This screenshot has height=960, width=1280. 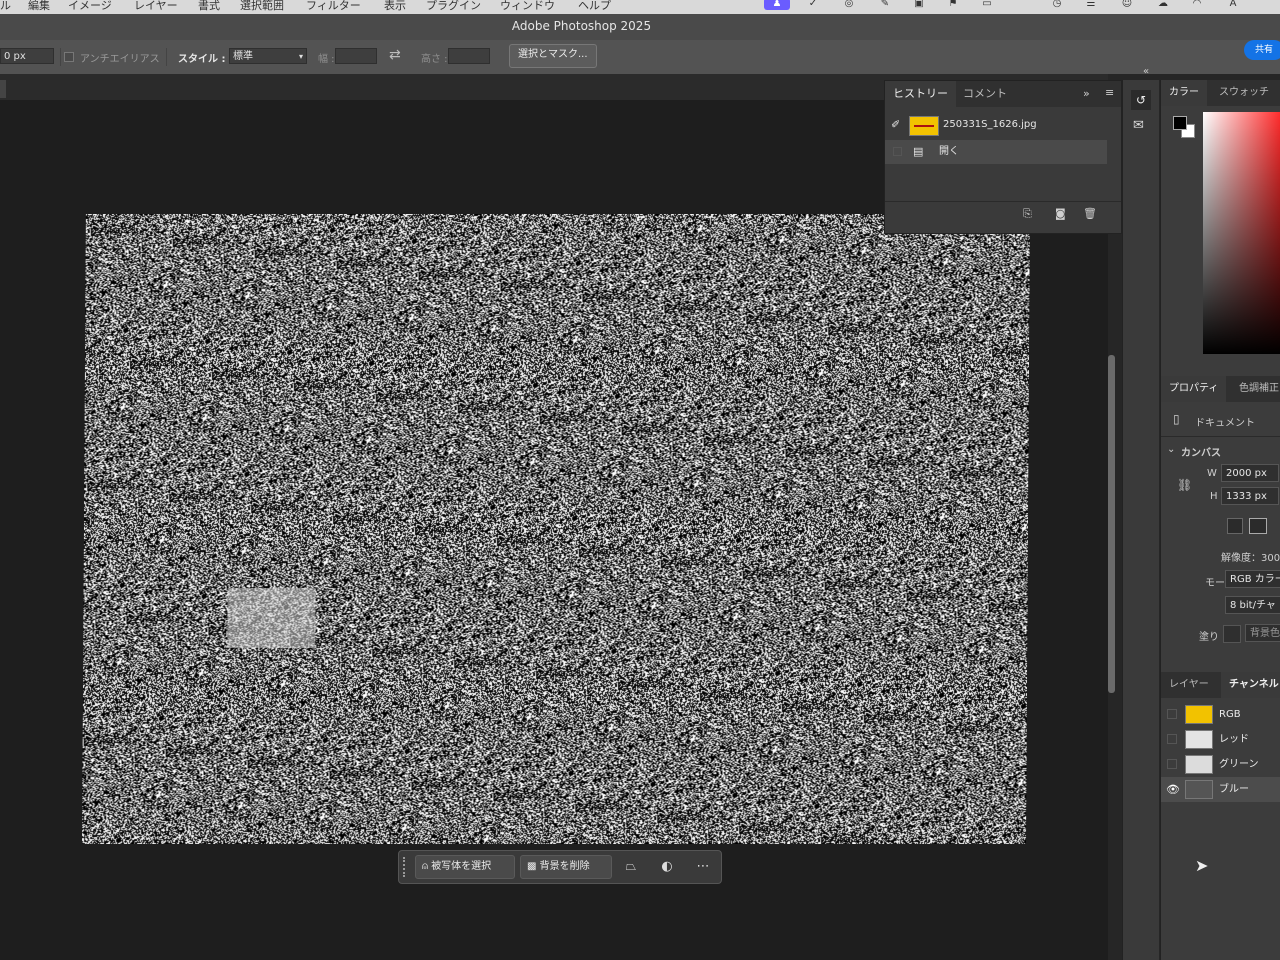 I want to click on portrait-icon, so click(x=1235, y=526).